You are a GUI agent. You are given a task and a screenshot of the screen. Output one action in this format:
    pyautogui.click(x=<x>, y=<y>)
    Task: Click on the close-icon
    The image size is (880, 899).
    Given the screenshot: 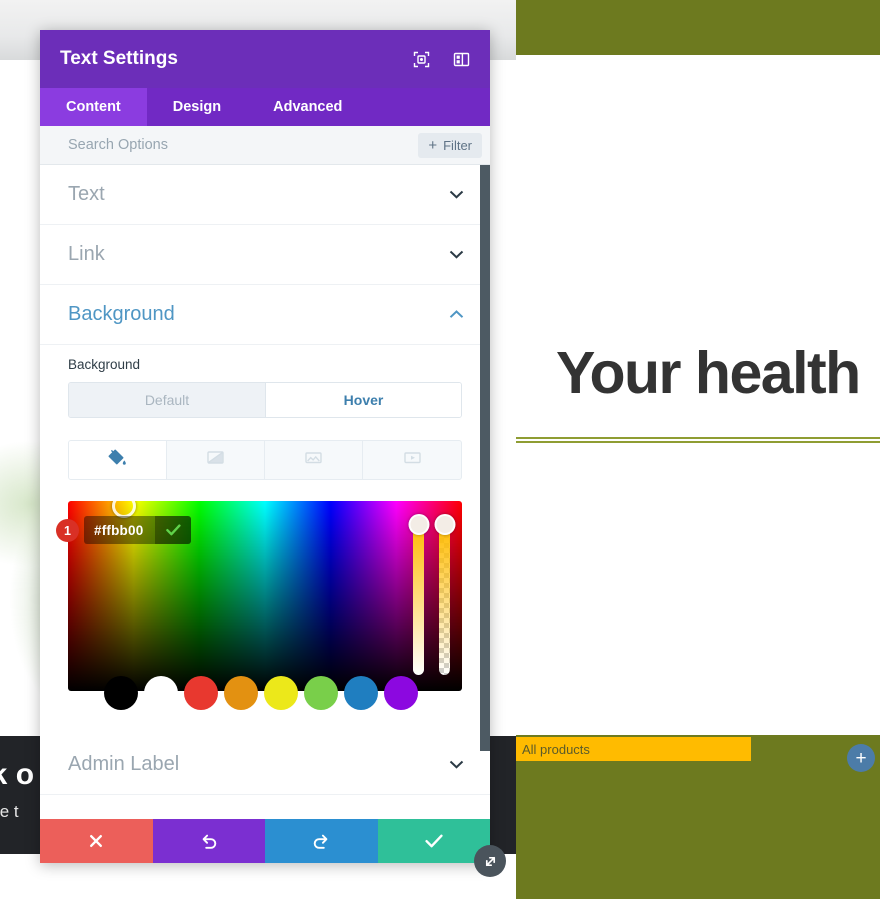 What is the action you would take?
    pyautogui.click(x=96, y=841)
    